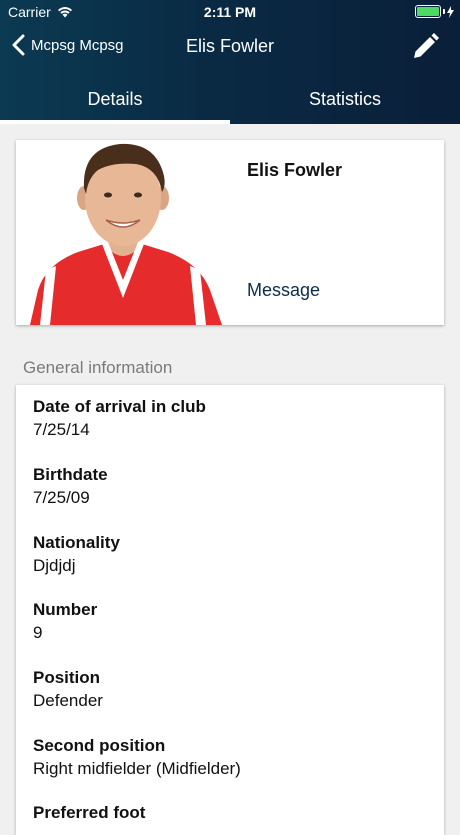  Describe the element at coordinates (295, 170) in the screenshot. I see `player-name: Elis Fowler` at that location.